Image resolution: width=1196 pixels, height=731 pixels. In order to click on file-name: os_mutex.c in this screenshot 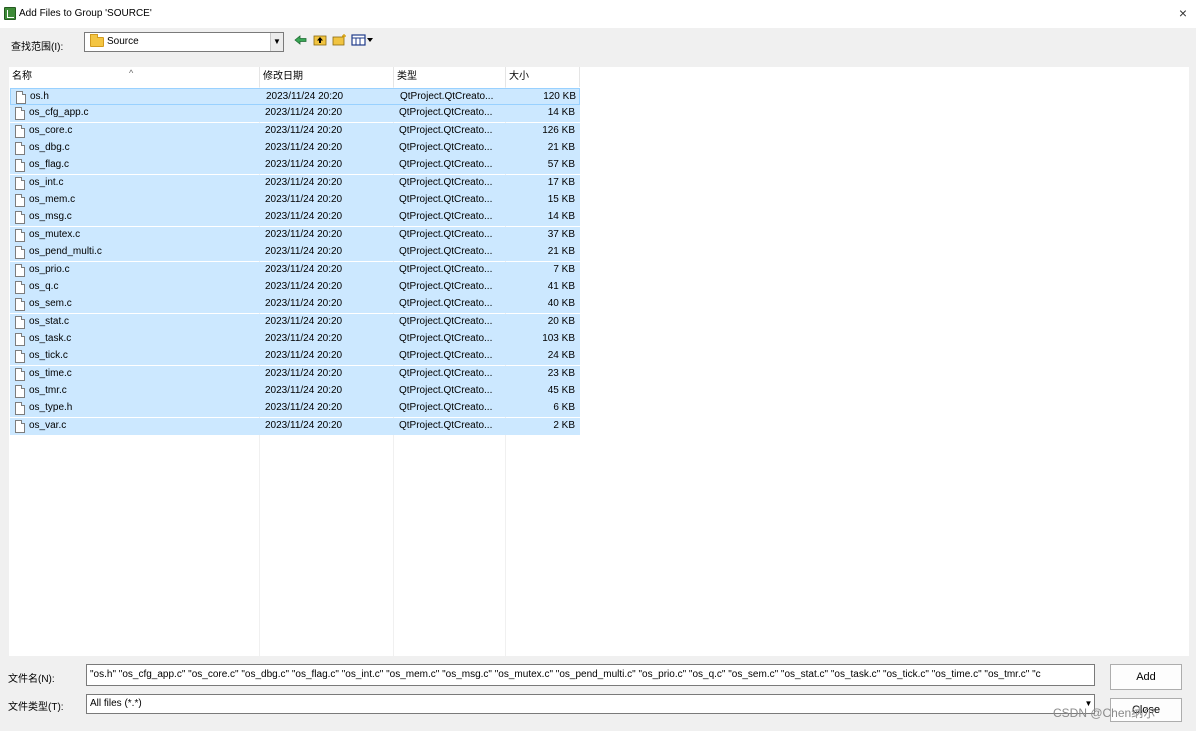, I will do `click(55, 234)`.